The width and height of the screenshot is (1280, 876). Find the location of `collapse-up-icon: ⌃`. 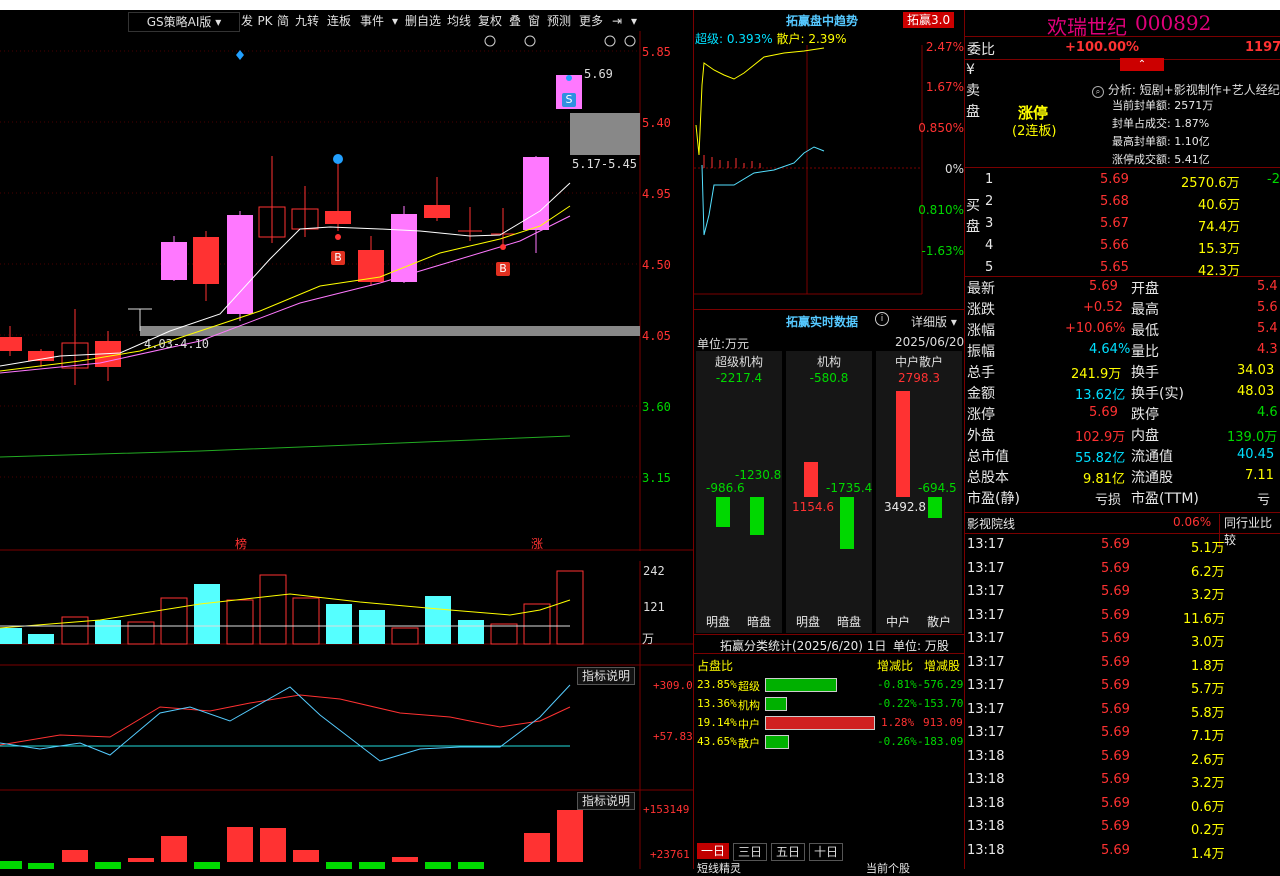

collapse-up-icon: ⌃ is located at coordinates (1142, 64).